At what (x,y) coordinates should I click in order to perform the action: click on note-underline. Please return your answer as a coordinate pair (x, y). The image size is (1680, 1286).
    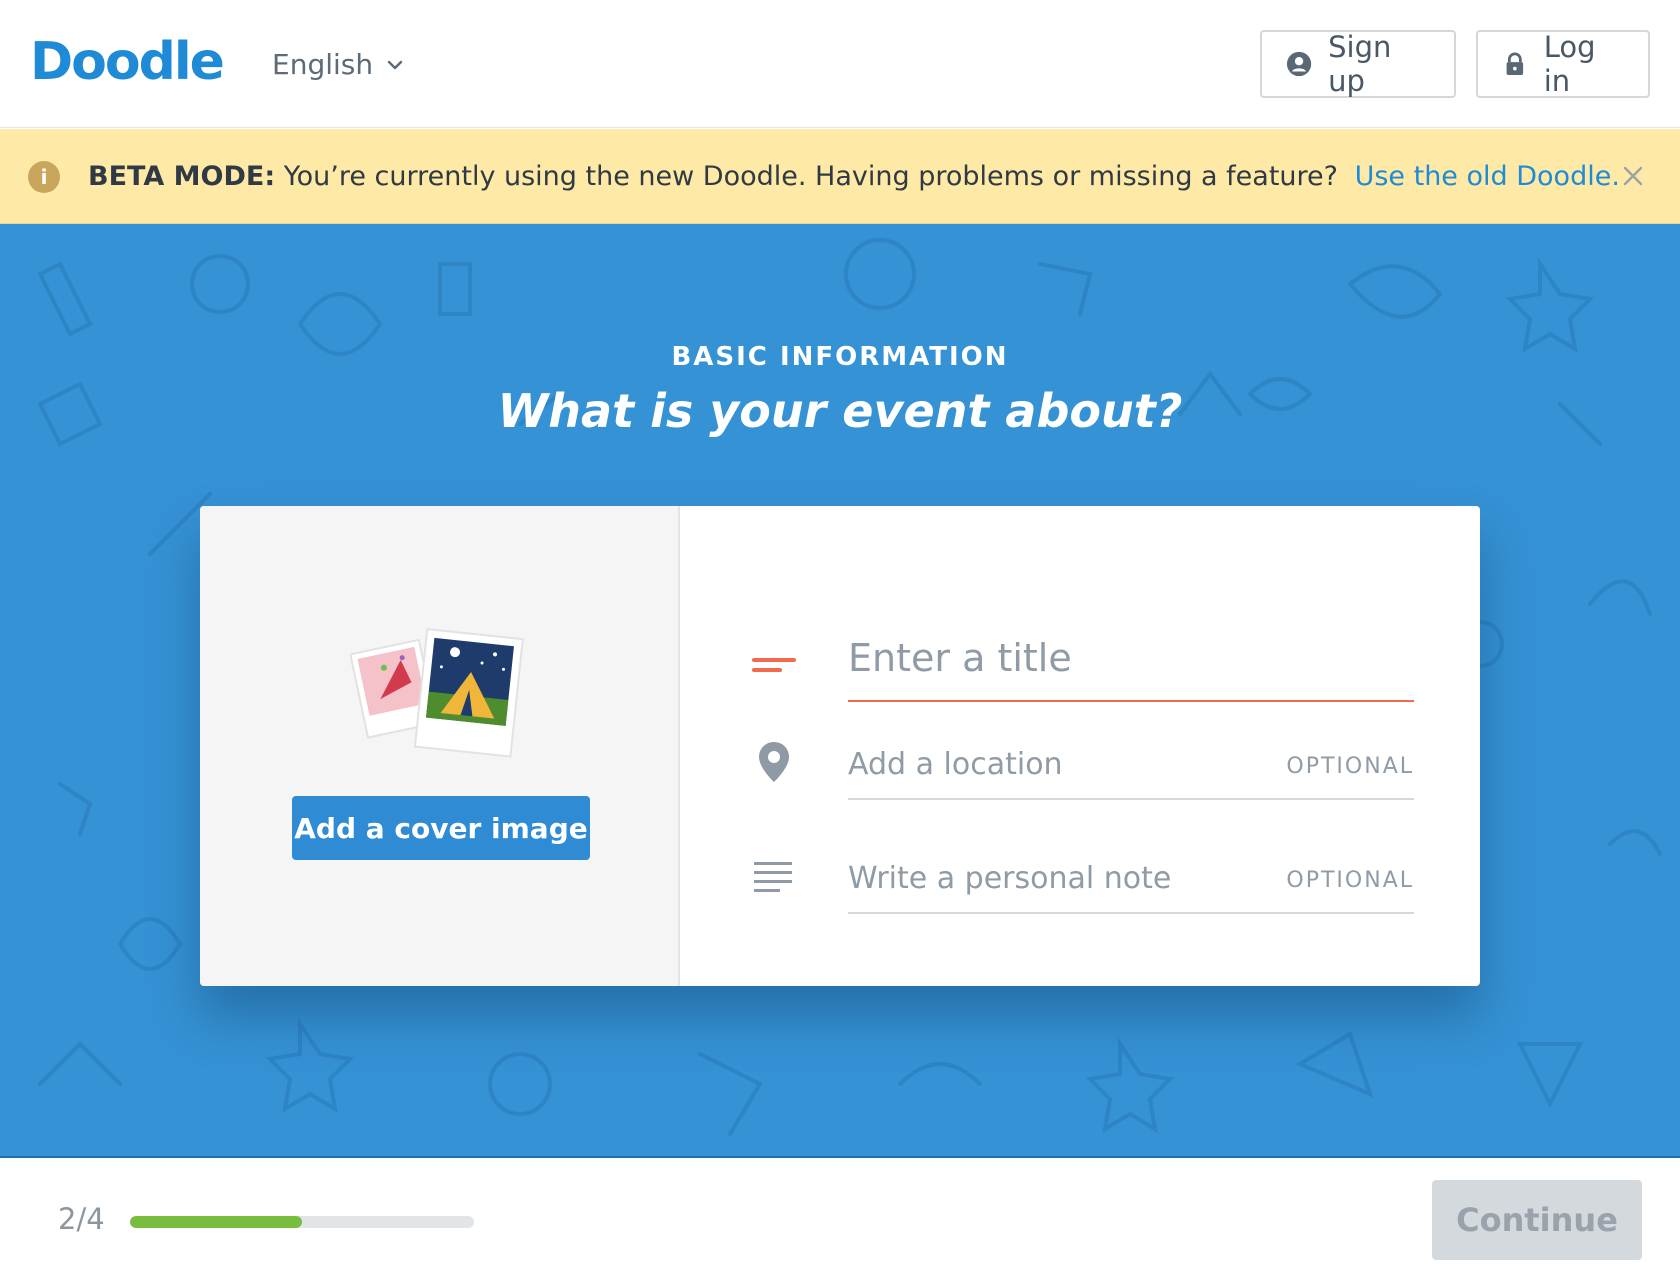
    Looking at the image, I should click on (1131, 913).